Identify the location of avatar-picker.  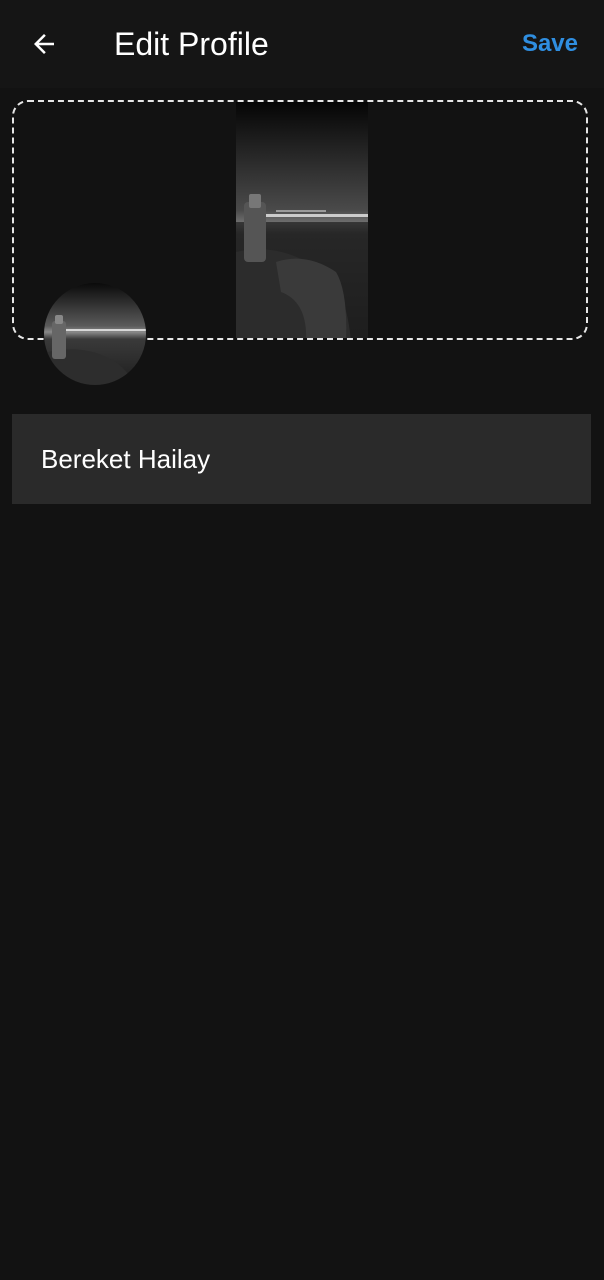
(95, 334).